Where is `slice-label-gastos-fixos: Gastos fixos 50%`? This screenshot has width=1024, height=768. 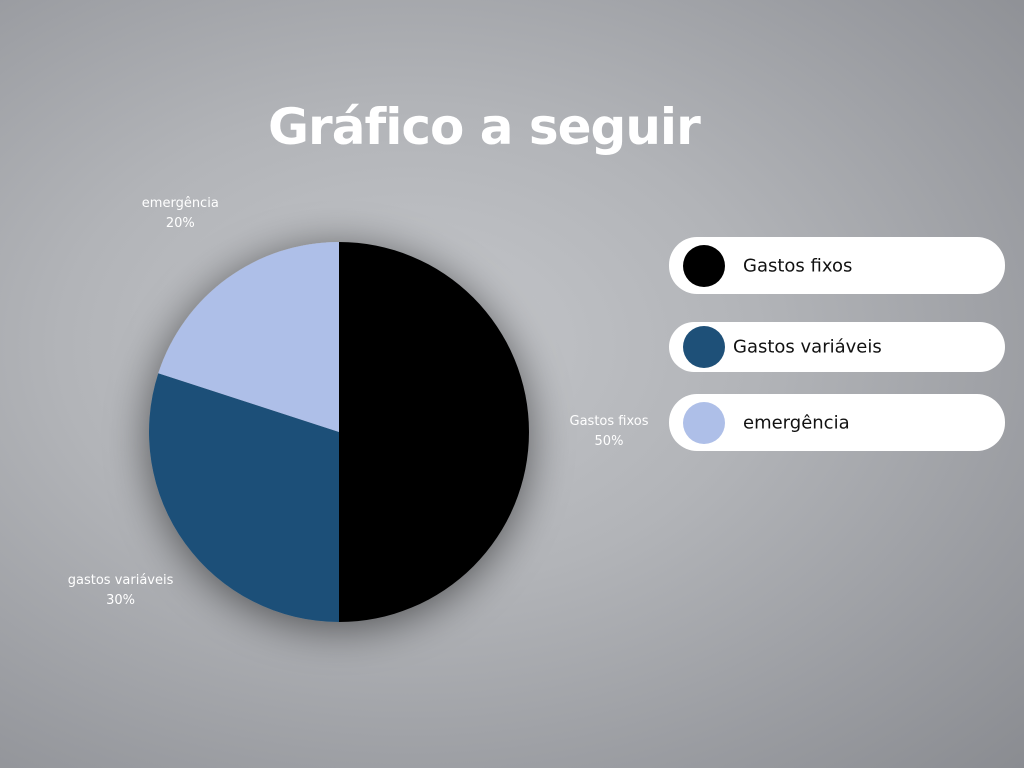 slice-label-gastos-fixos: Gastos fixos 50% is located at coordinates (609, 432).